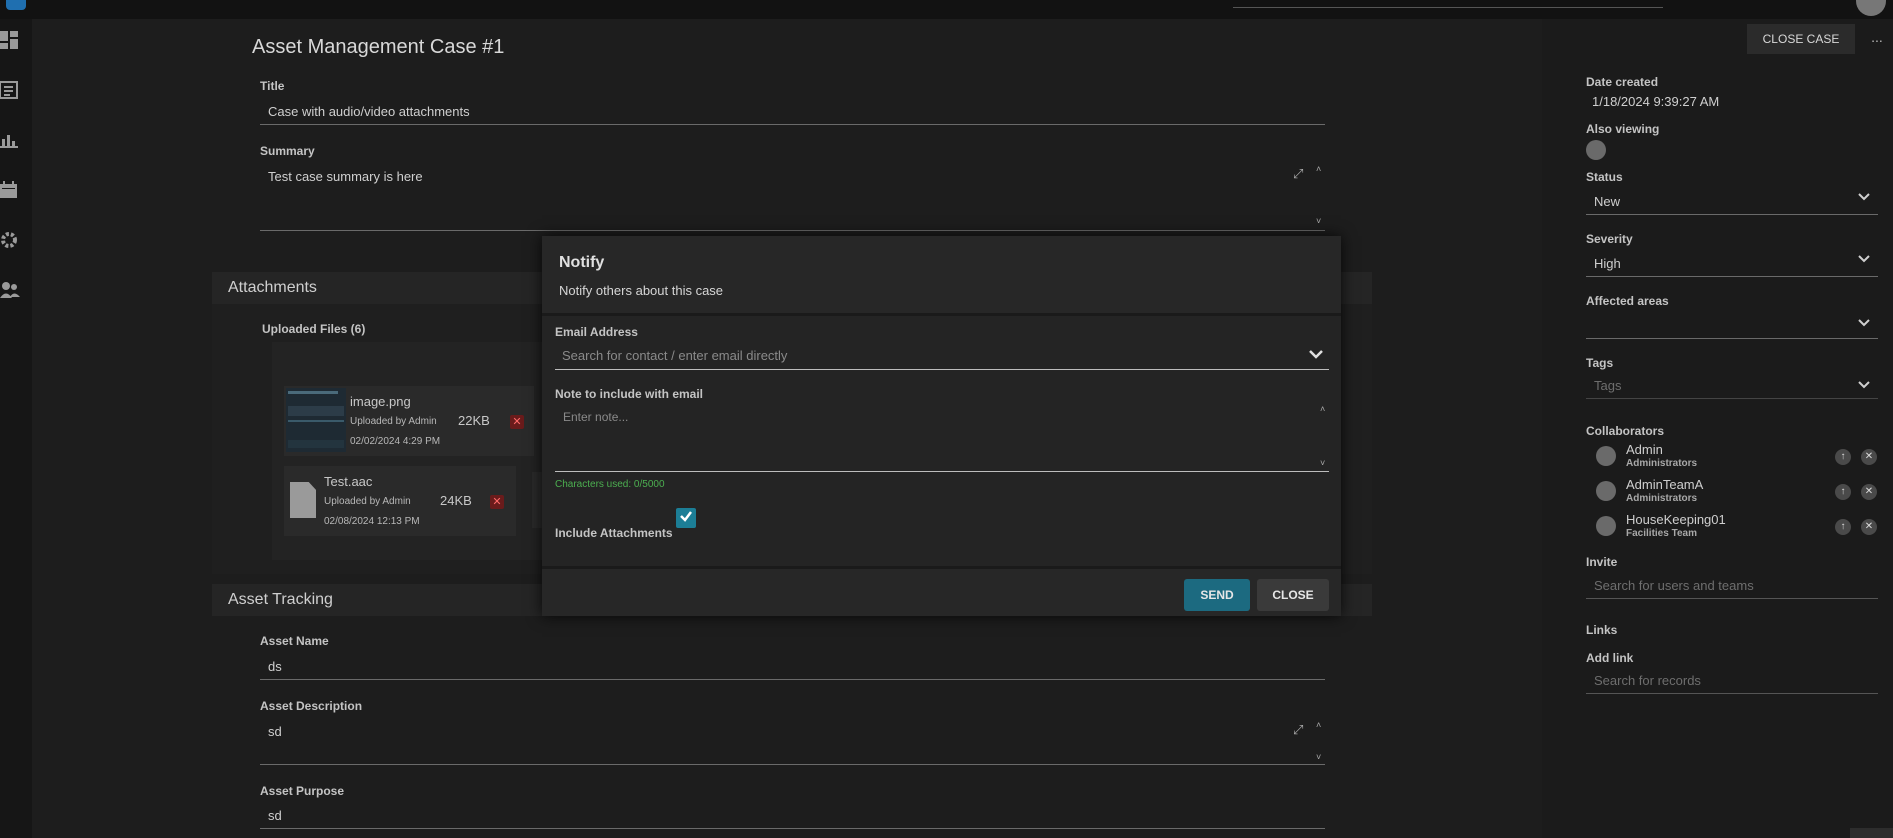 The height and width of the screenshot is (838, 1893). Describe the element at coordinates (792, 230) in the screenshot. I see `summary-underline` at that location.